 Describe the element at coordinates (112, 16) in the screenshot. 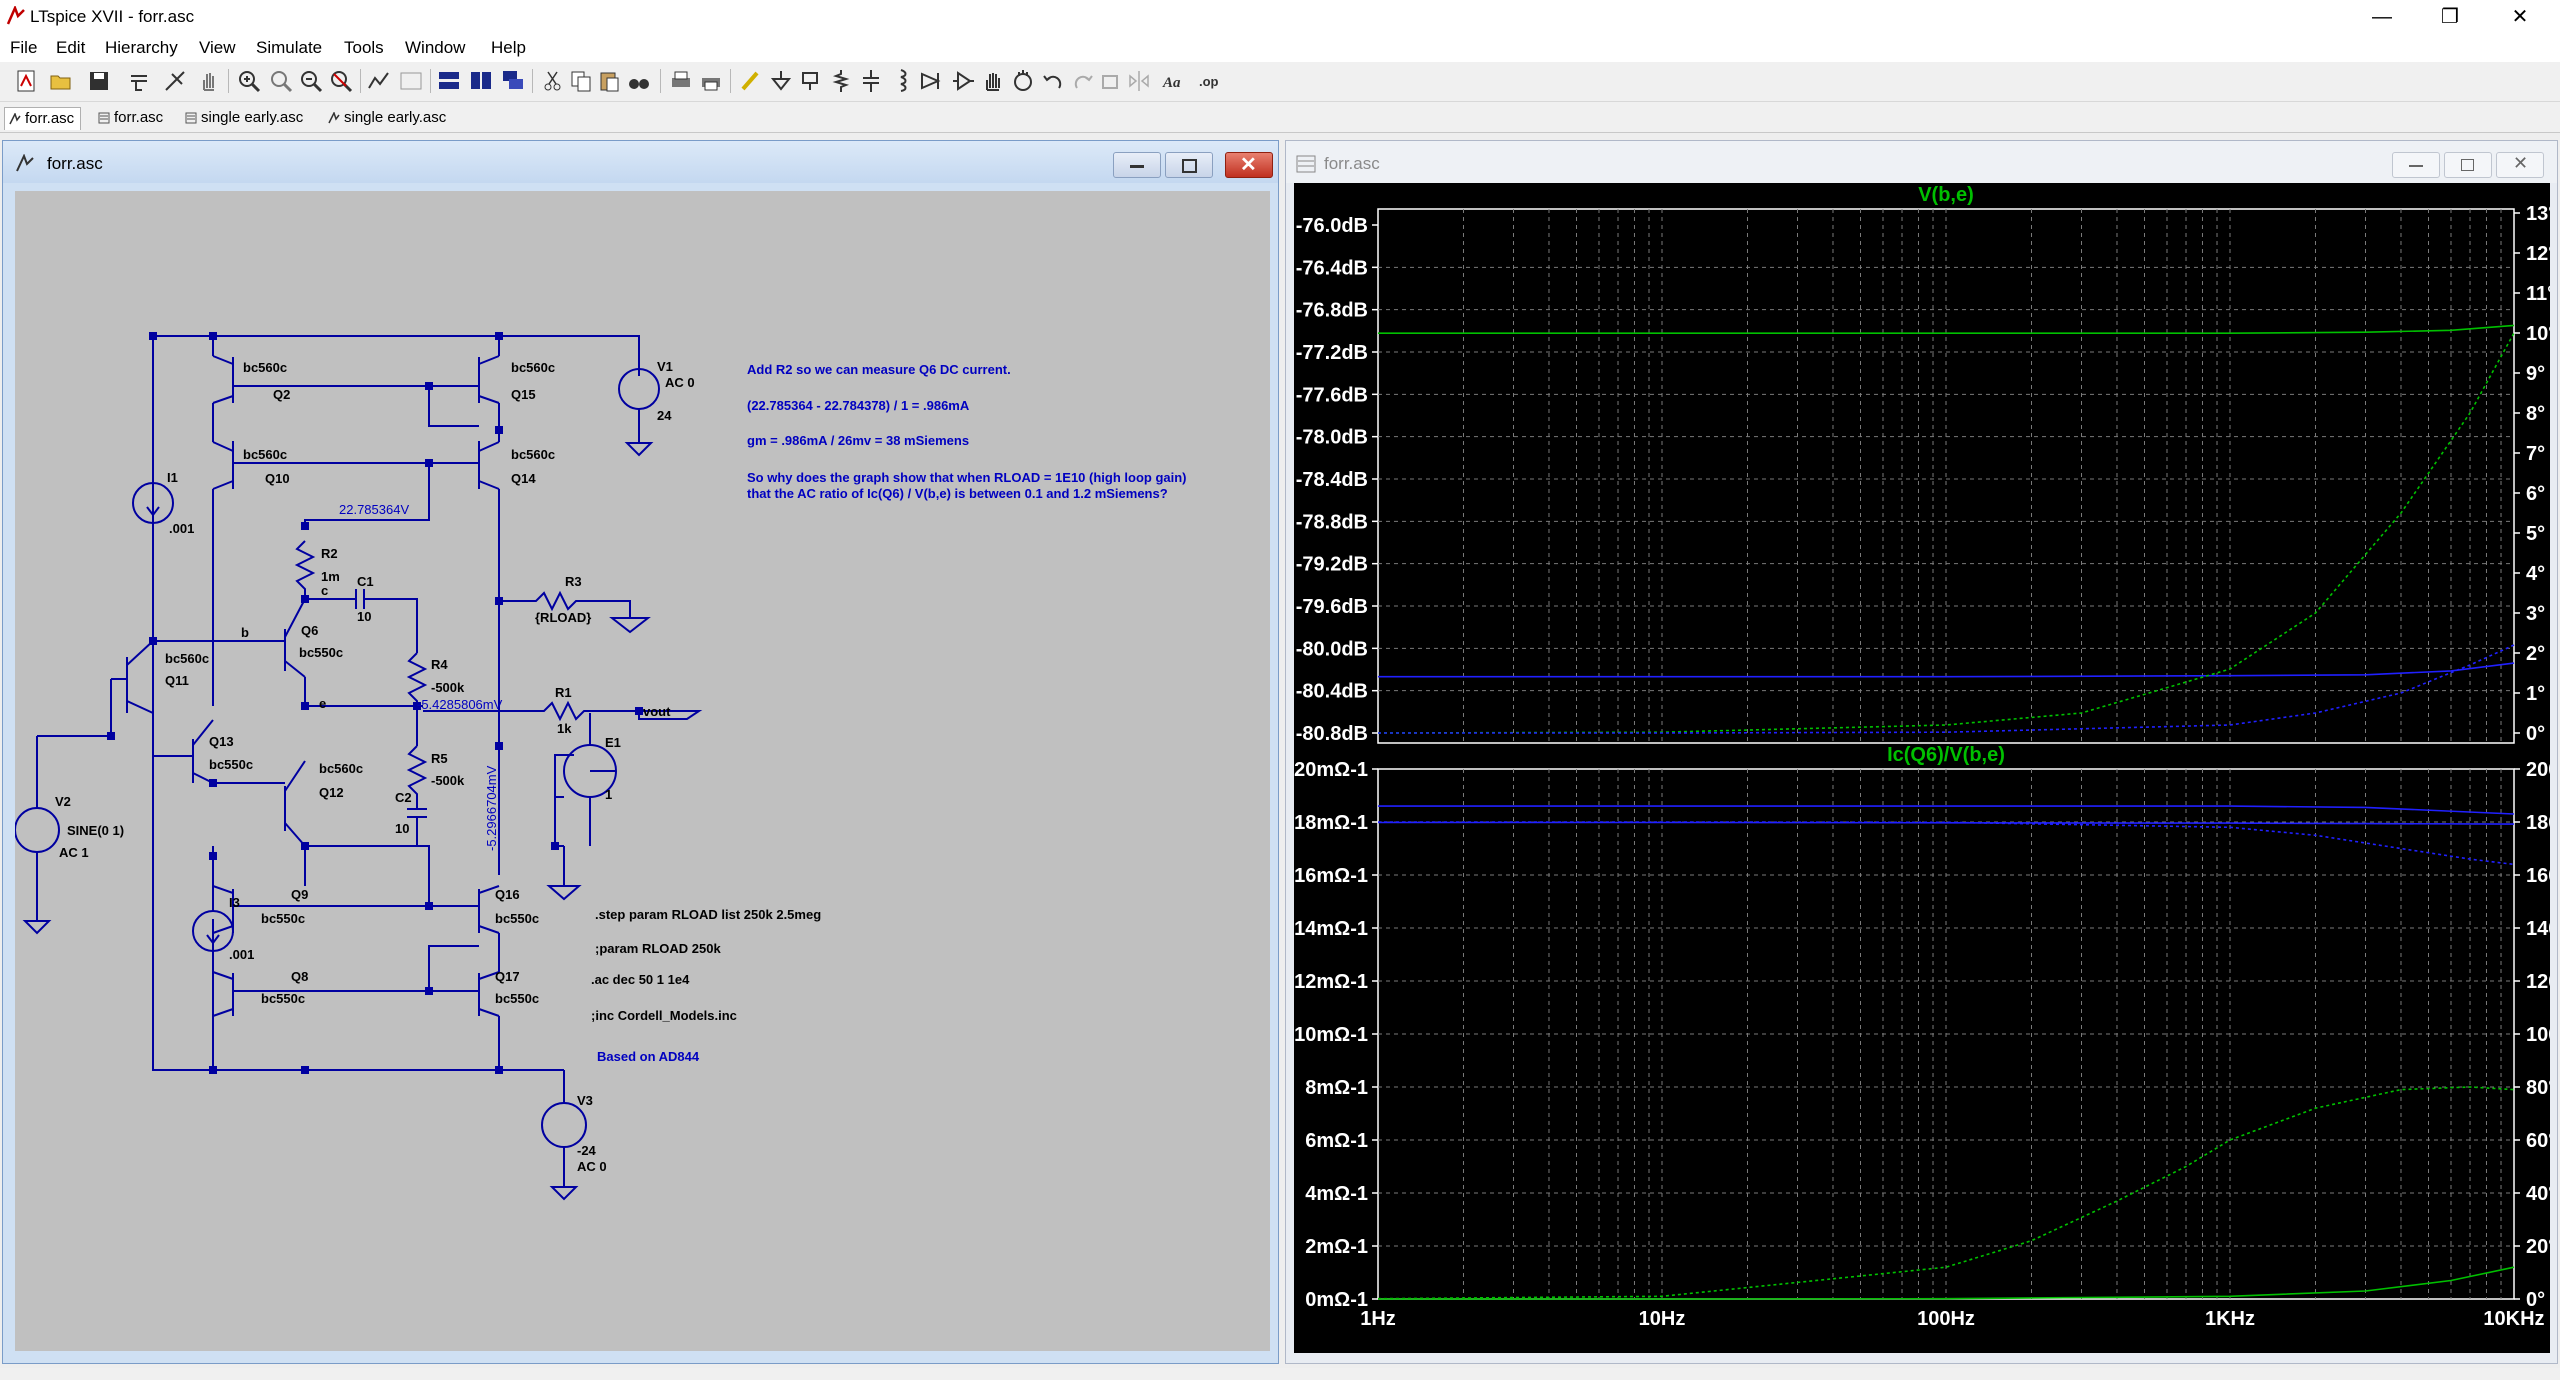

I see `app-title: LTspice XVII - forr.asc` at that location.